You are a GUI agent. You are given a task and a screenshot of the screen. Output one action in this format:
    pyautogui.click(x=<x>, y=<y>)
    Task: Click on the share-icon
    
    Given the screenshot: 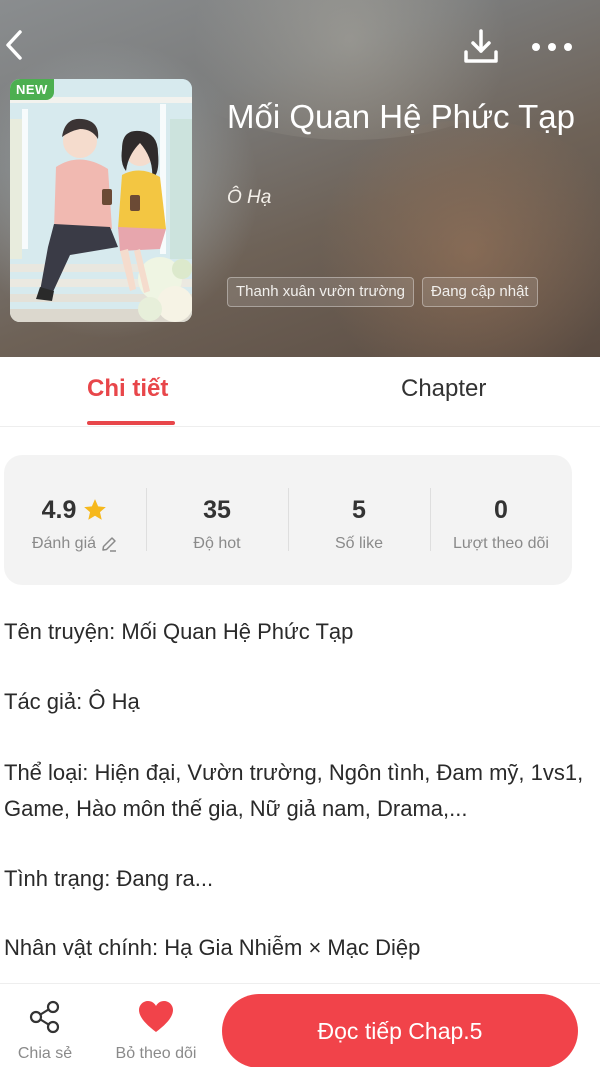 What is the action you would take?
    pyautogui.click(x=44, y=1017)
    